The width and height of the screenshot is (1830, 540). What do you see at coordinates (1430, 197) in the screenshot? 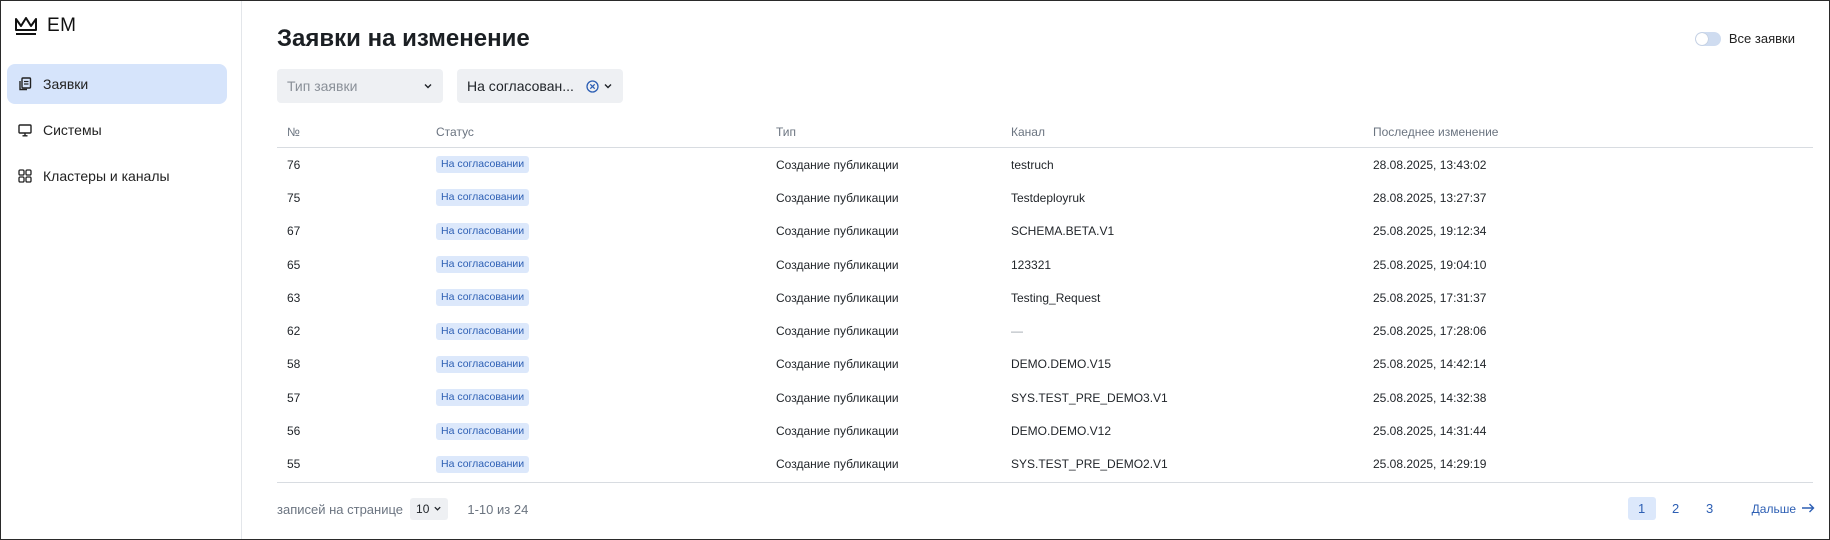
I see `cell-last-changed: 28.08.2025, 13:27:37` at bounding box center [1430, 197].